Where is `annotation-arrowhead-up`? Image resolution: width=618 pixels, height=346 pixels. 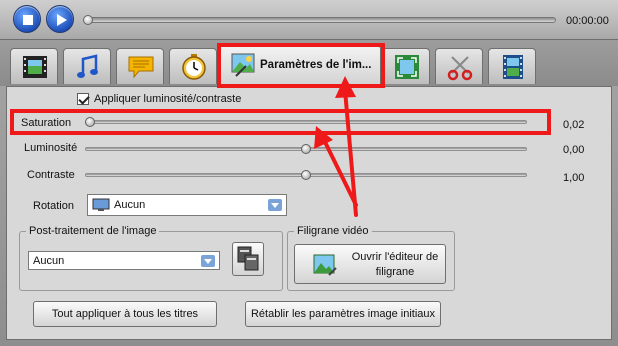
annotation-arrowhead-up is located at coordinates (345, 87).